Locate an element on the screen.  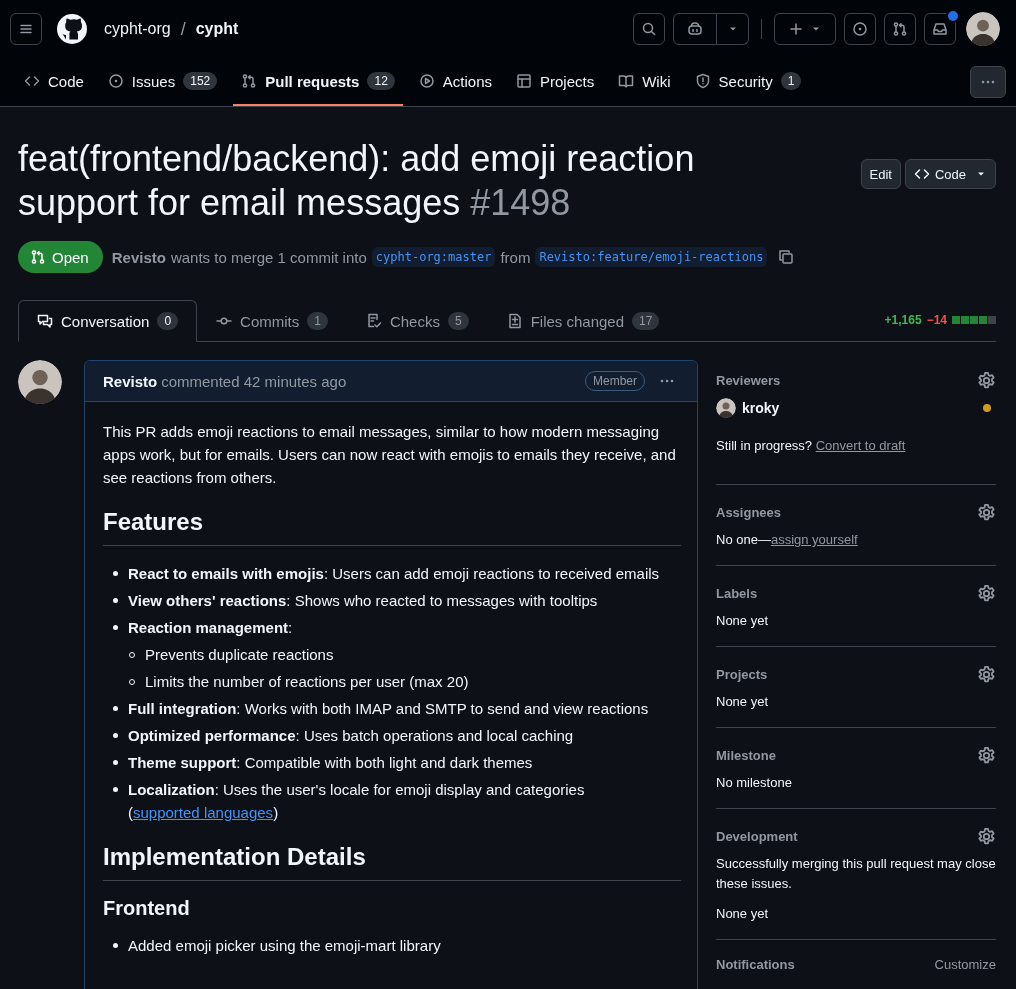
list-item-text: Added emoji picker using the emoji-mart library is located at coordinates (284, 946).